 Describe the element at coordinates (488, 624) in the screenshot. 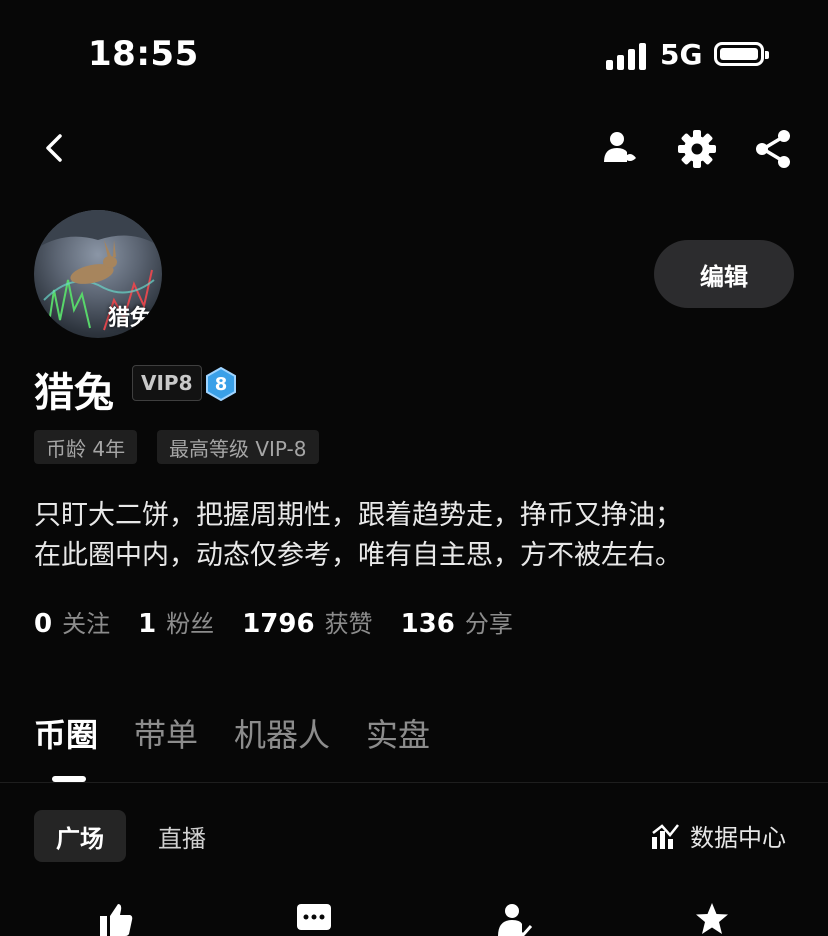

I see `stat-label: 分享` at that location.